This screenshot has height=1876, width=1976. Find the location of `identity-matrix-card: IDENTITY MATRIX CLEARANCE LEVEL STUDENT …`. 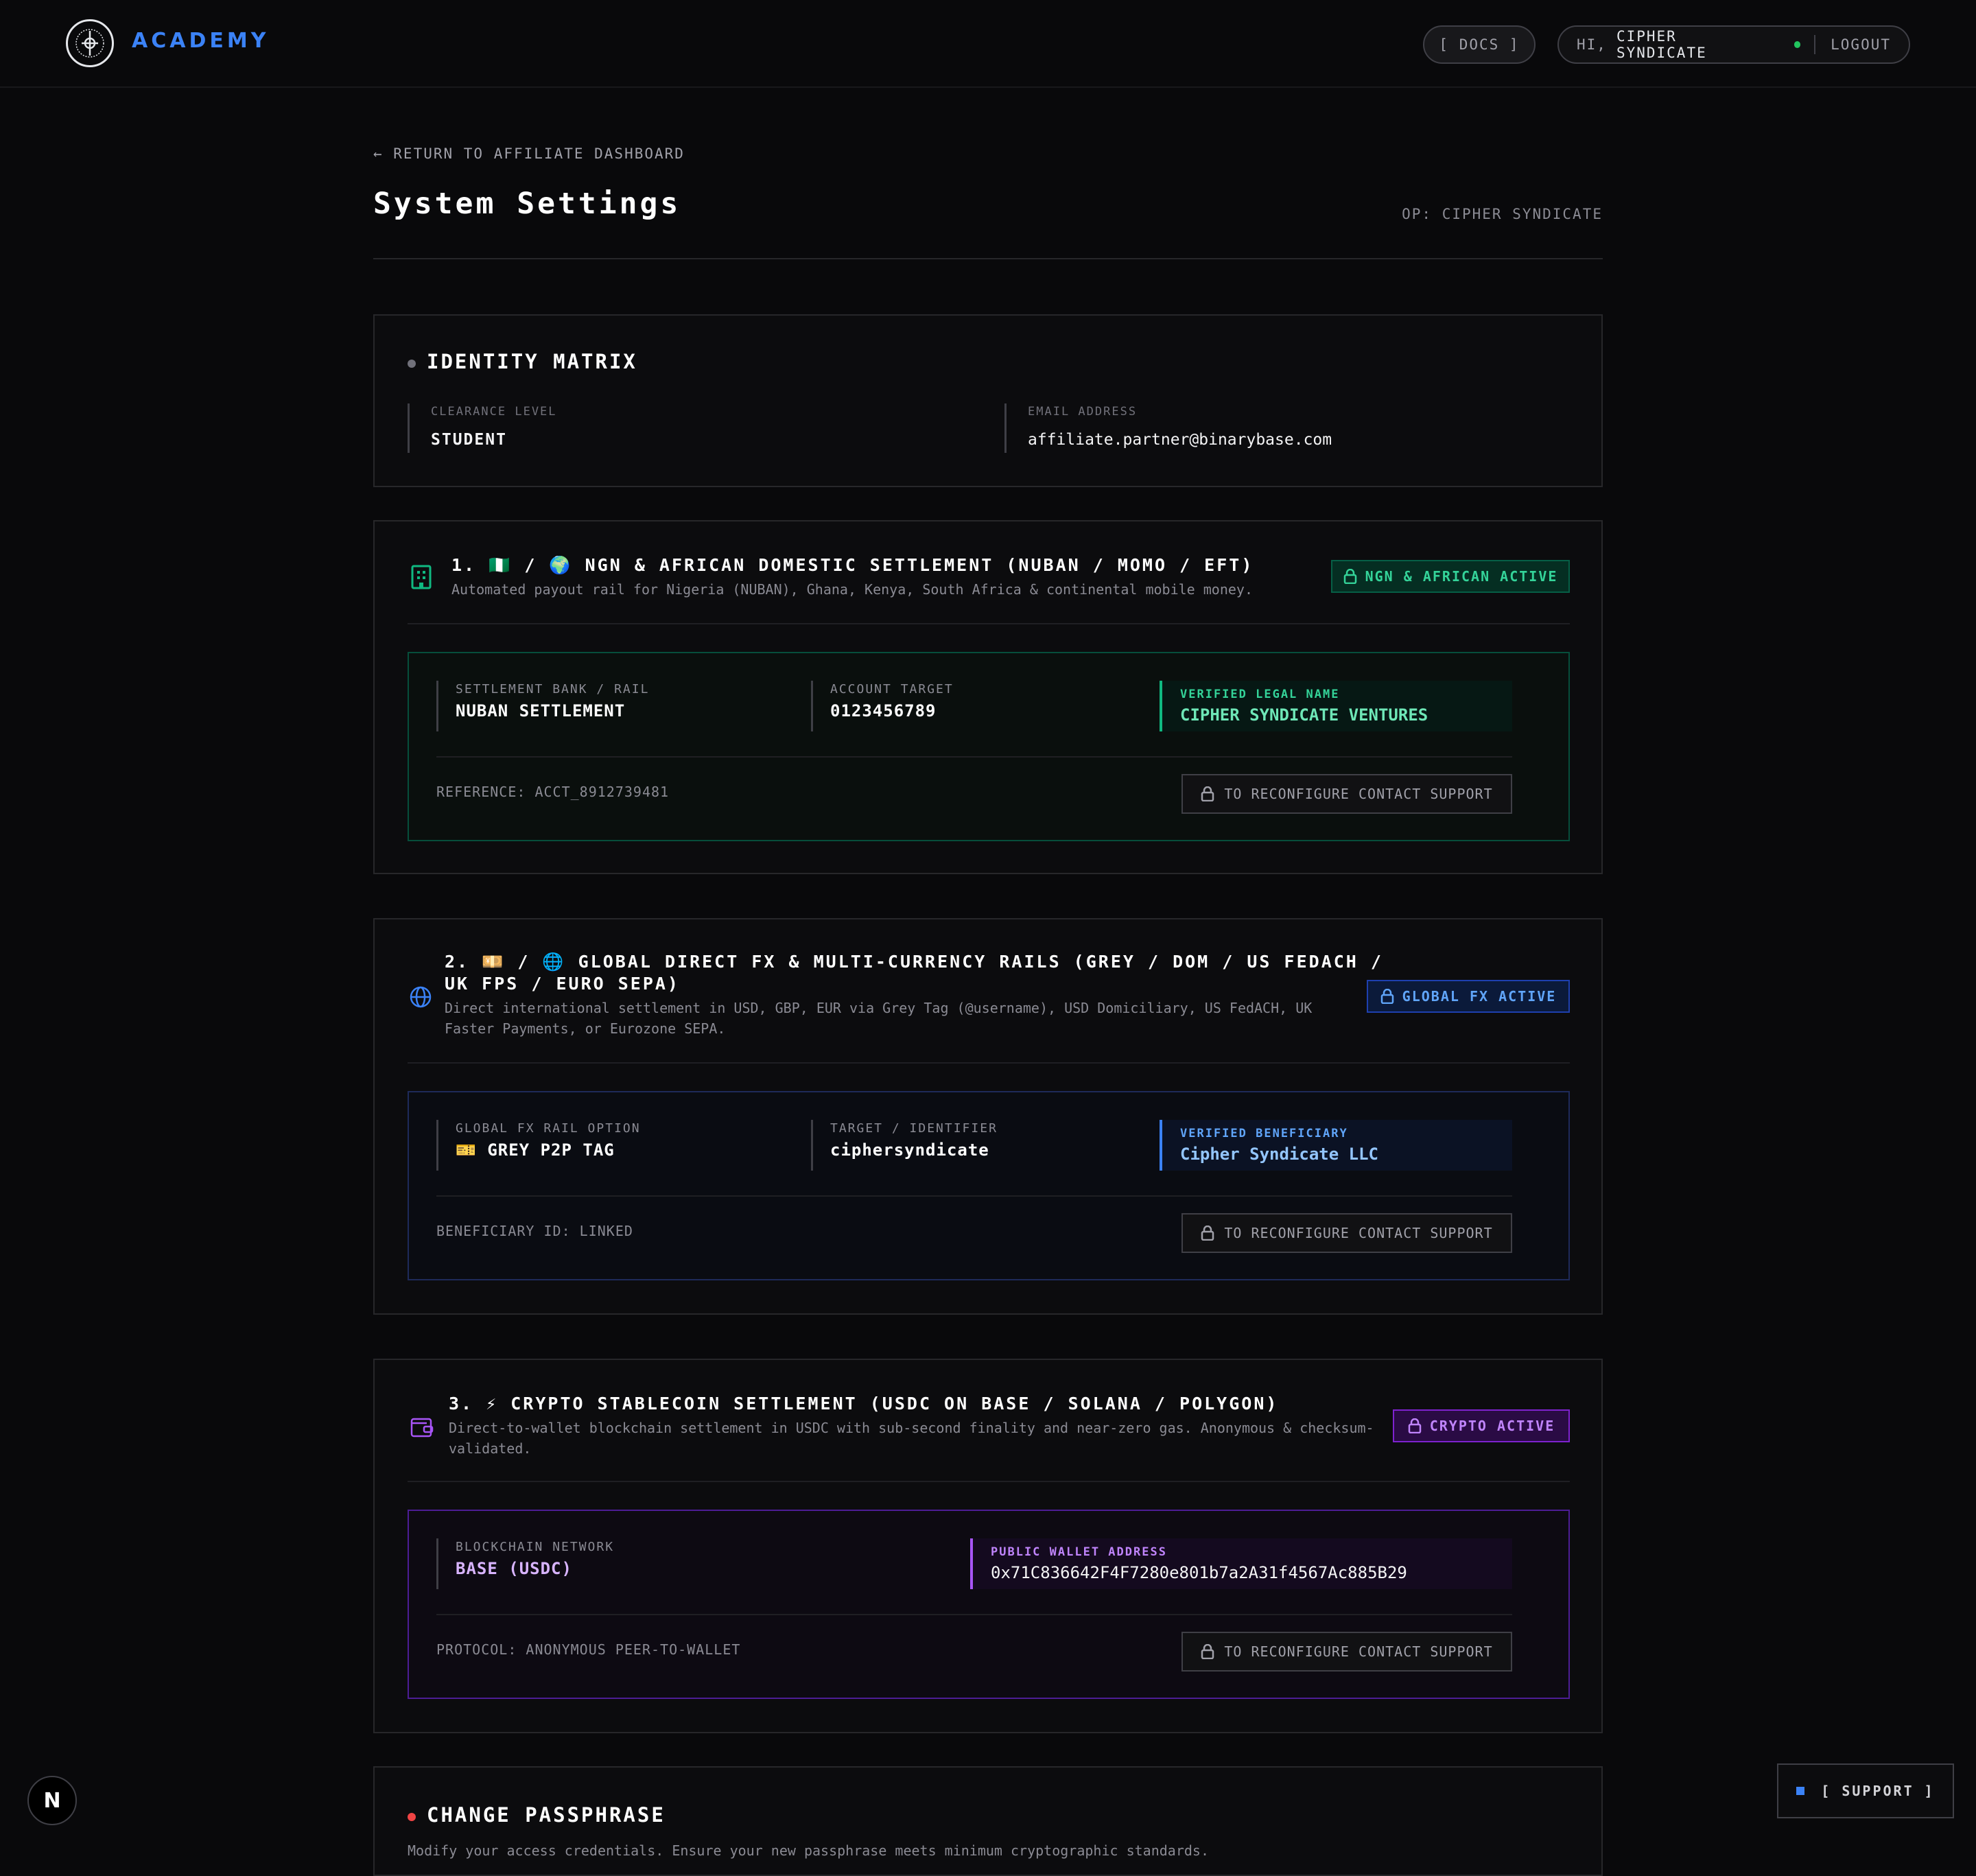

identity-matrix-card: IDENTITY MATRIX CLEARANCE LEVEL STUDENT … is located at coordinates (988, 400).